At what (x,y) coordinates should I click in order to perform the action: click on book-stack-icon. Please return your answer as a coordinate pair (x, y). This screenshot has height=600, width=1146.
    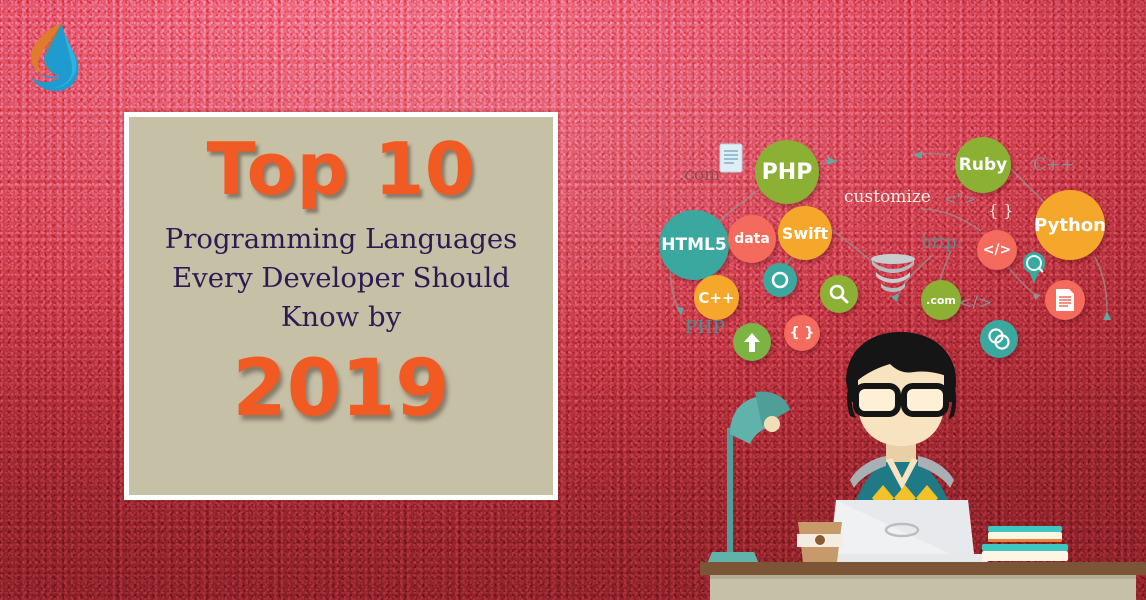
    Looking at the image, I should click on (1025, 543).